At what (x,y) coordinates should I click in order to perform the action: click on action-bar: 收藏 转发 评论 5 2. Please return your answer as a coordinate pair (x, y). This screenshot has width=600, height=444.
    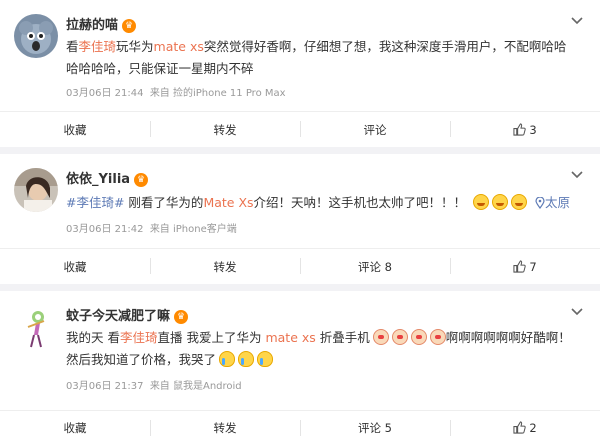
    Looking at the image, I should click on (300, 427).